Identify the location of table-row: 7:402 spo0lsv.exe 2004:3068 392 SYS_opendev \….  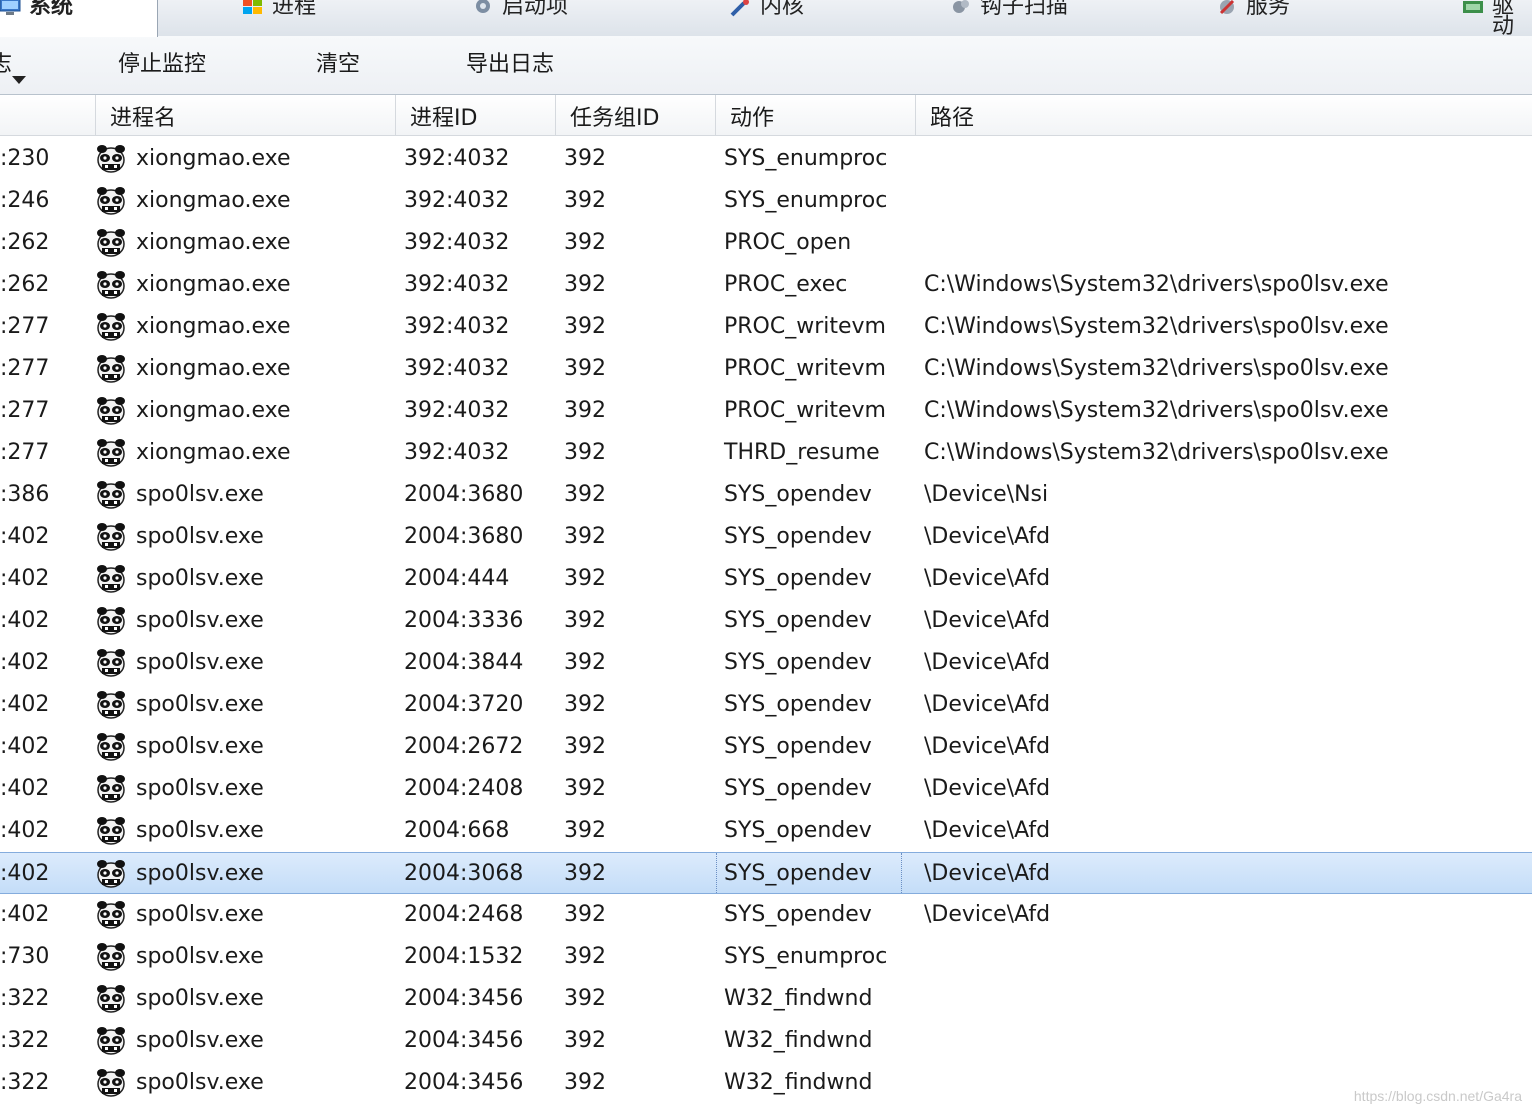
(766, 873).